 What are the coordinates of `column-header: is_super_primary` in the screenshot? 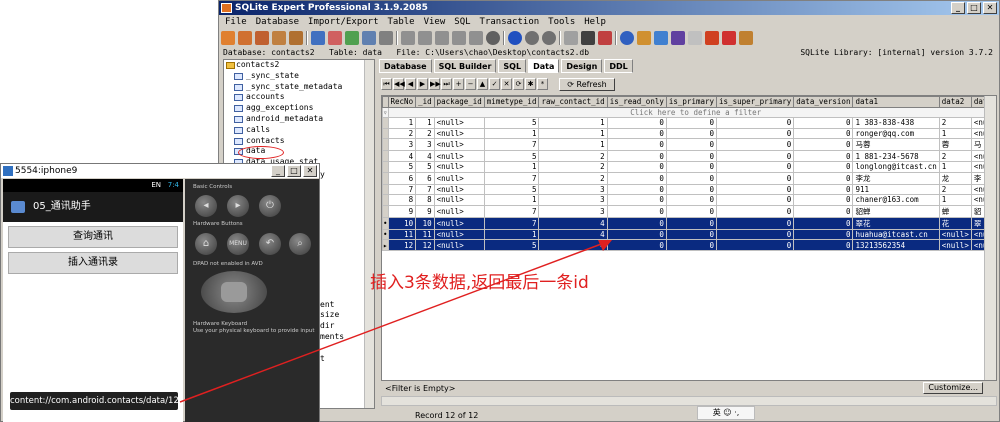 It's located at (755, 102).